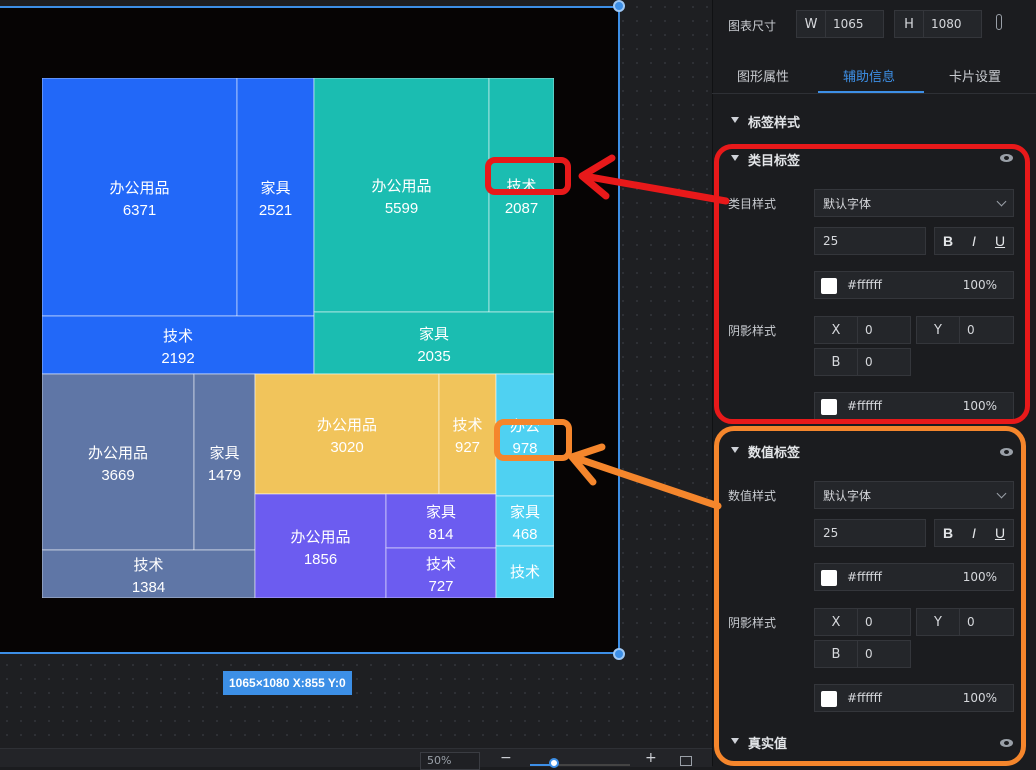 The height and width of the screenshot is (770, 1036). What do you see at coordinates (401, 208) in the screenshot?
I see `treemap-value-label: 5599` at bounding box center [401, 208].